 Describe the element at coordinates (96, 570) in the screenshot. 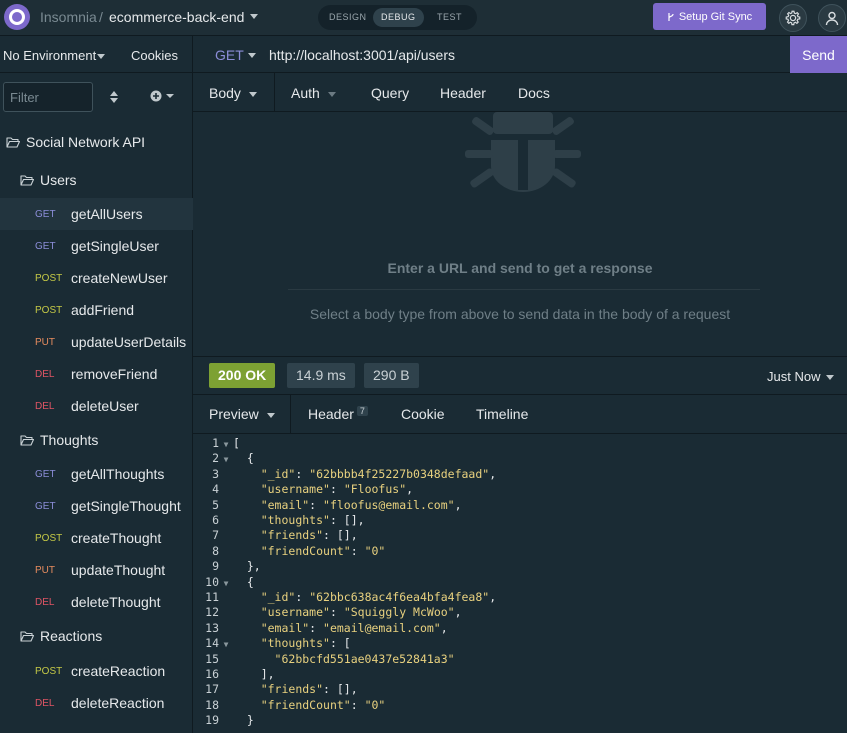

I see `request-item: PUT updateThought` at that location.